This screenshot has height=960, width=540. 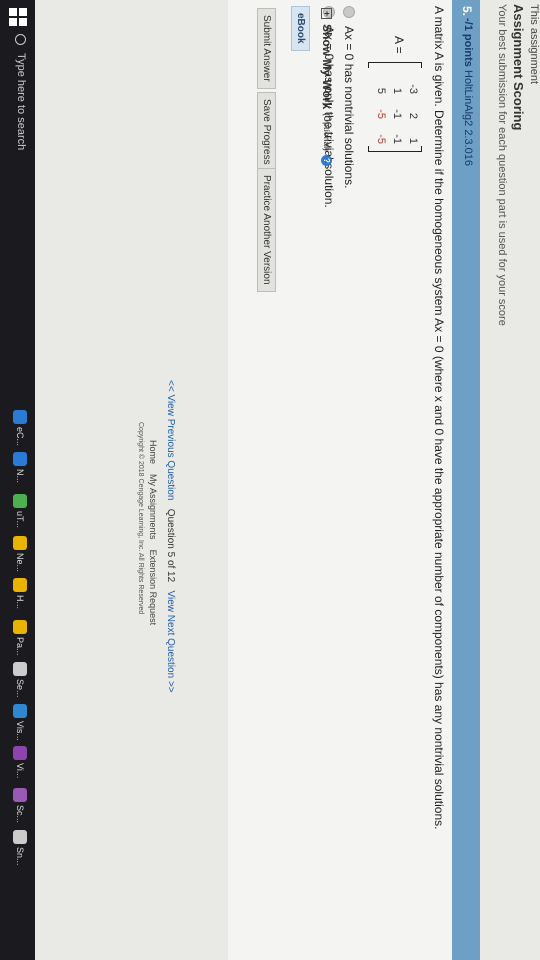 I want to click on submit-answer-button: Submit Answer, so click(x=266, y=48).